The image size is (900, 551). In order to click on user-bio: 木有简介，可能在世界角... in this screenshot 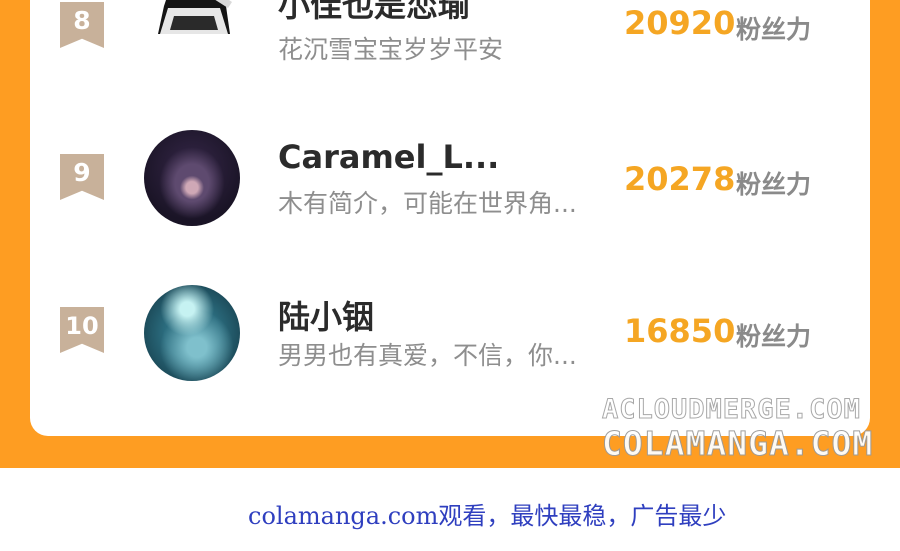, I will do `click(427, 203)`.